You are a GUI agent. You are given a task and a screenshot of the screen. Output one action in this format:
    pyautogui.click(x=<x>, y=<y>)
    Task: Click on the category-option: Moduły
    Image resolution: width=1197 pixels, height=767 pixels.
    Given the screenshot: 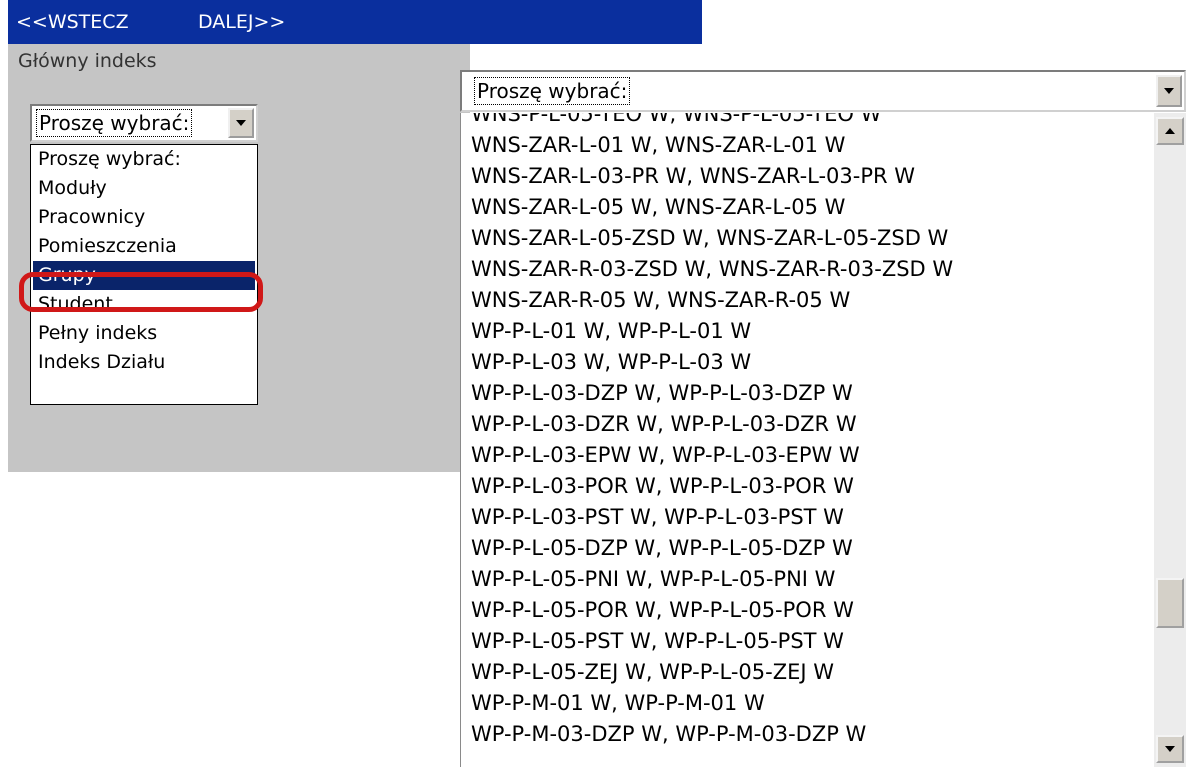 What is the action you would take?
    pyautogui.click(x=144, y=188)
    